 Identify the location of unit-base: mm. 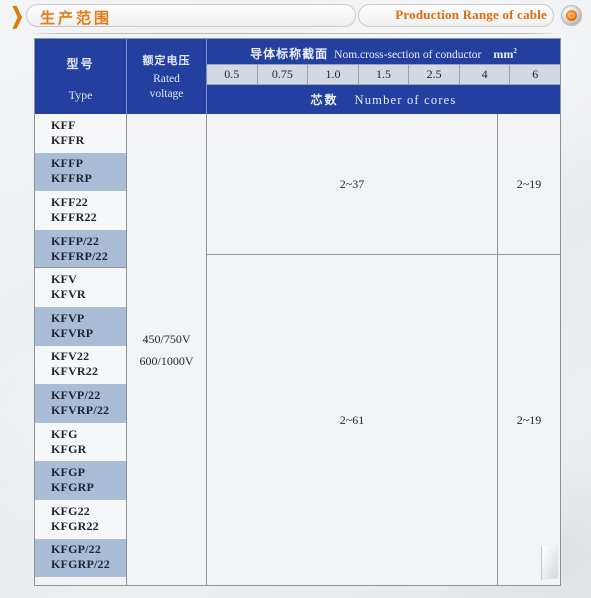
(503, 54).